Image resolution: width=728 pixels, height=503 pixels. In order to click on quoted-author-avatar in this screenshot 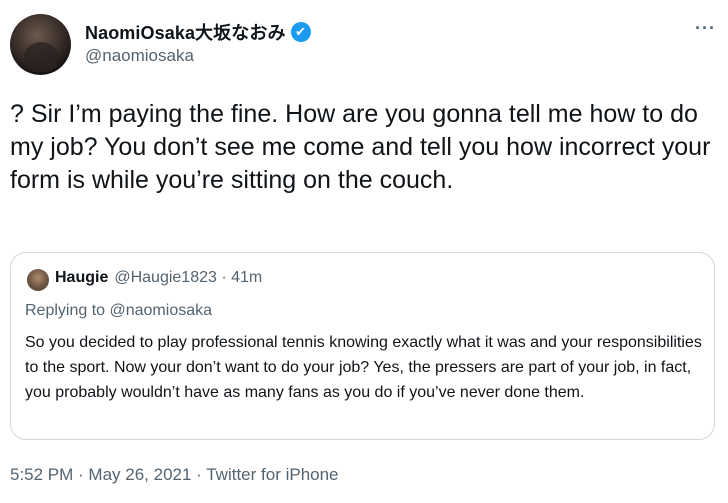, I will do `click(38, 280)`.